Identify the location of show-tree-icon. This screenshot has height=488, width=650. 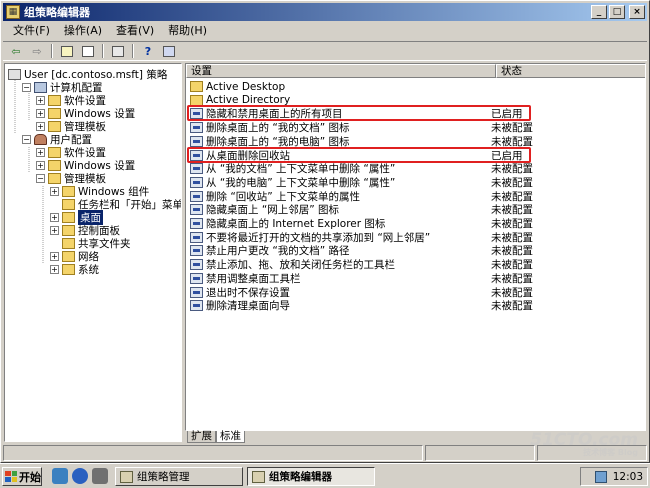
(88, 51).